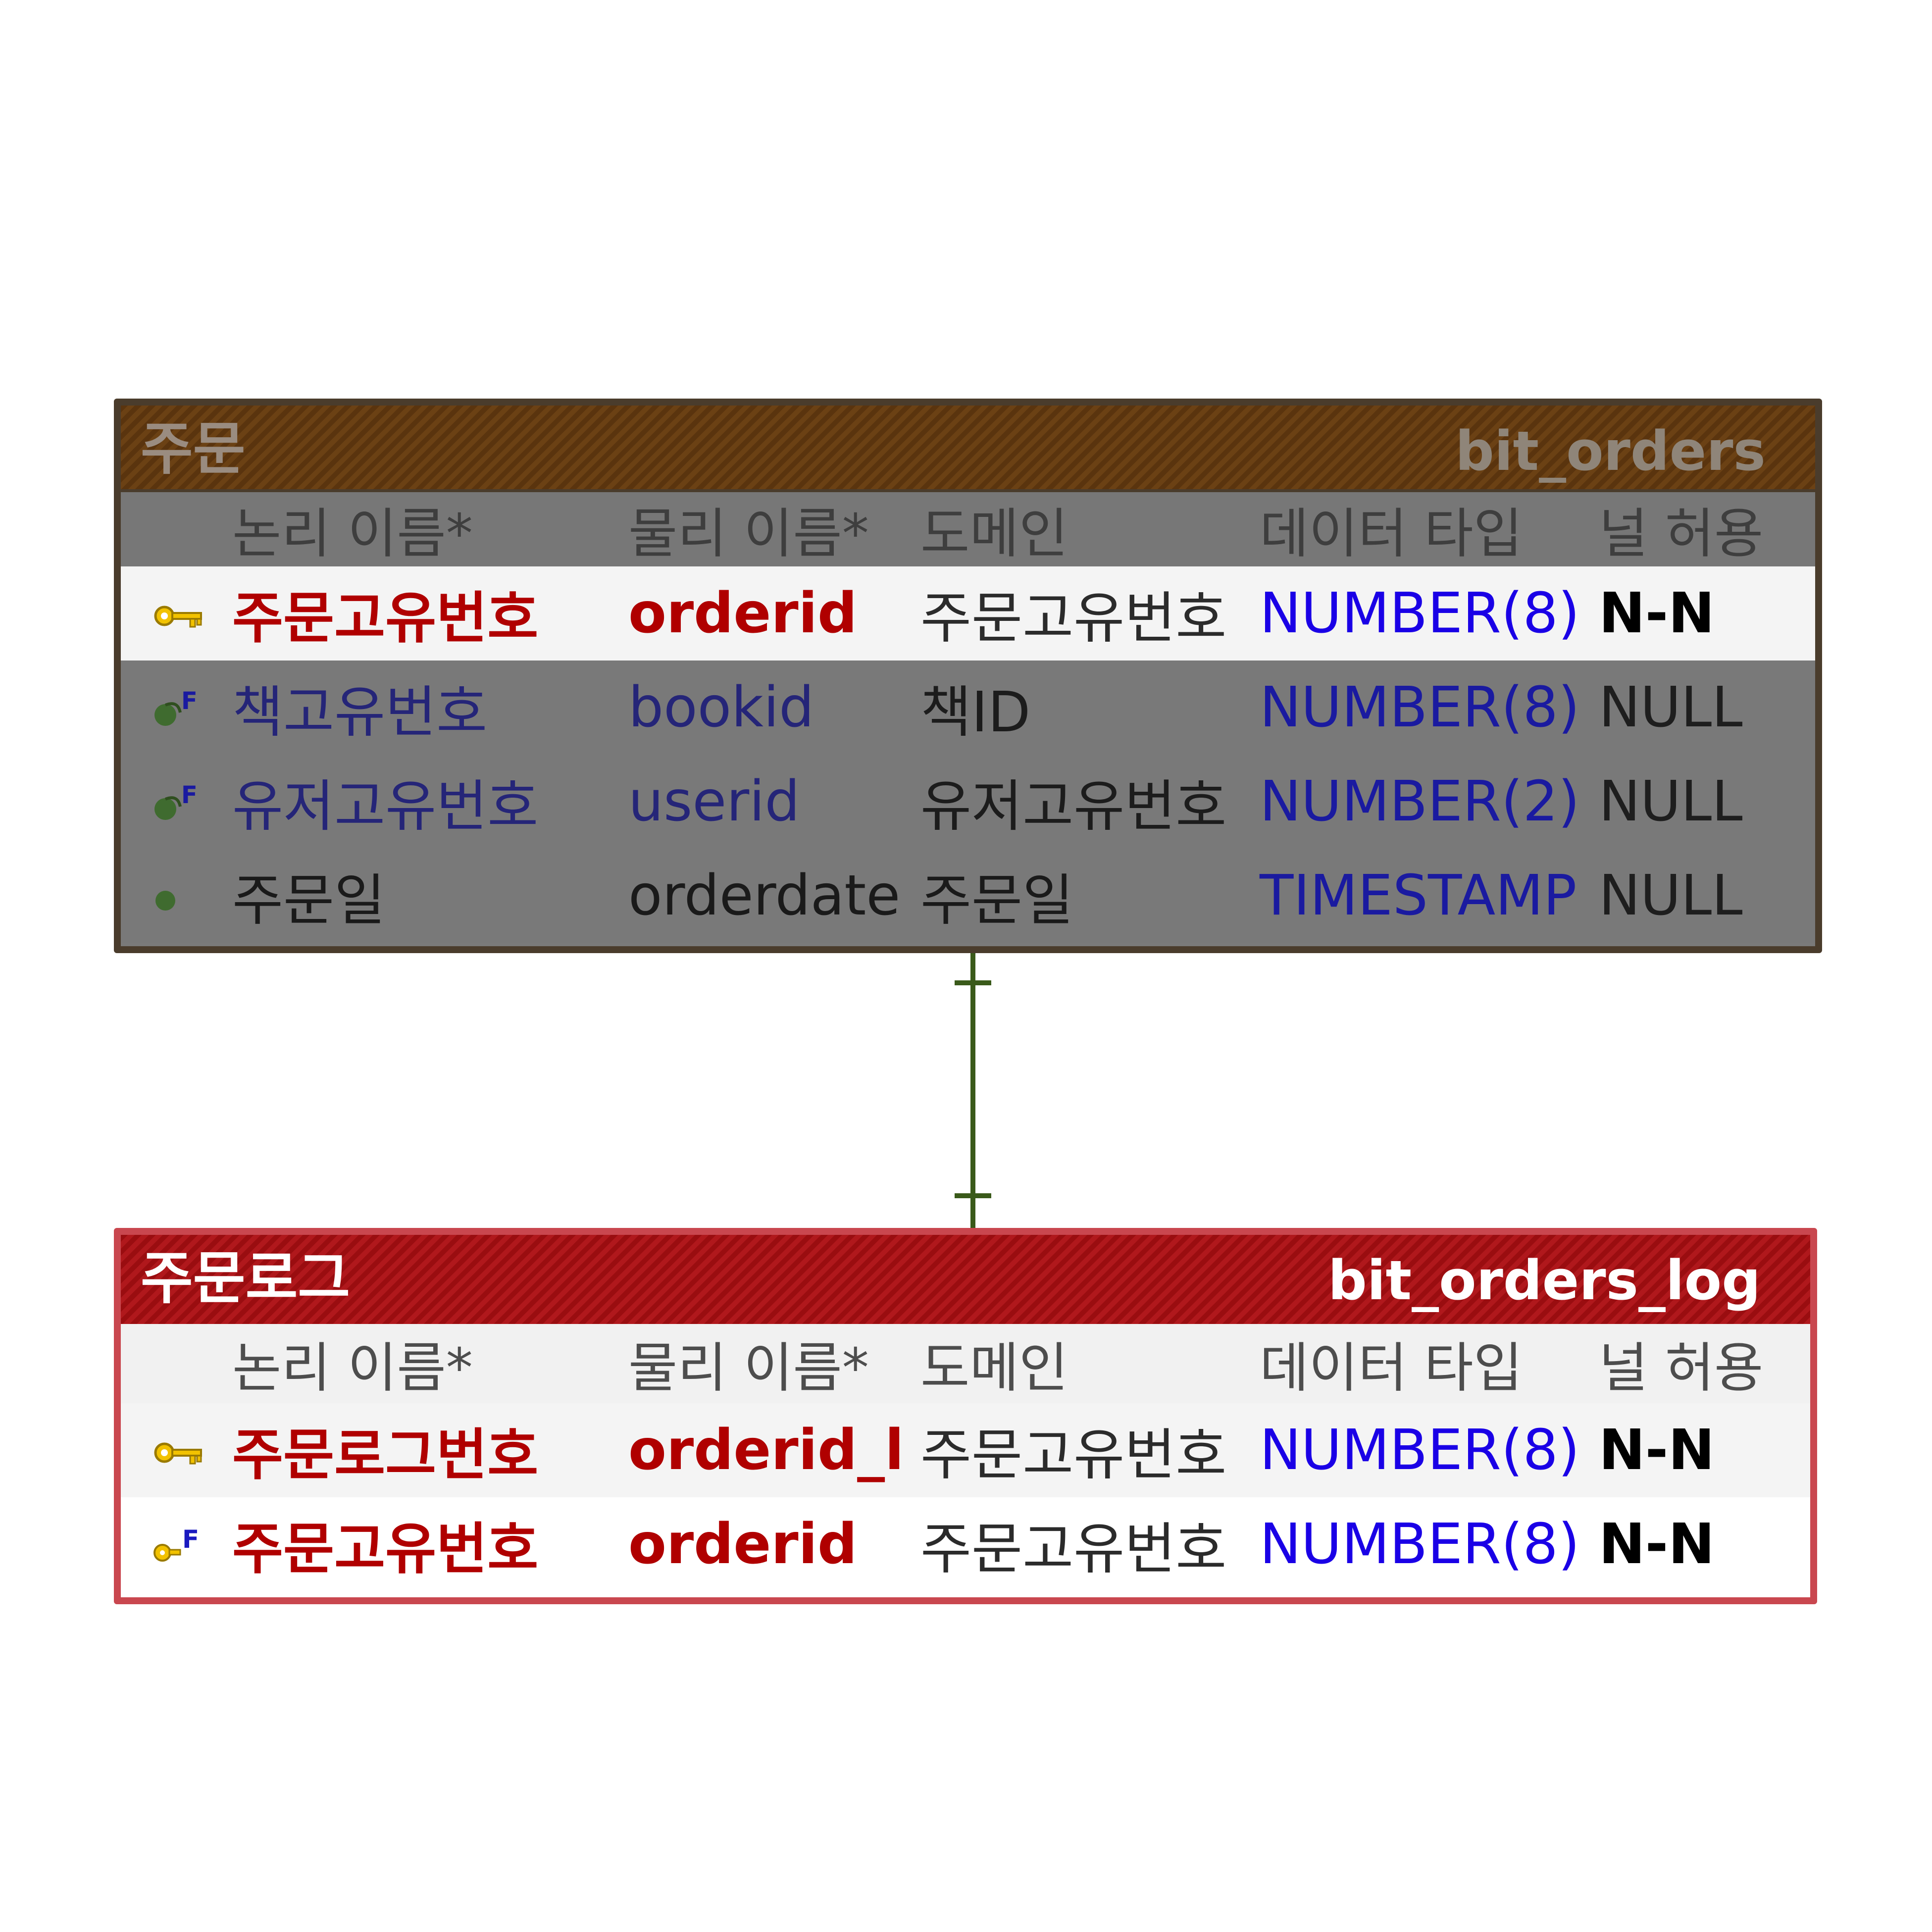 This screenshot has width=1932, height=1932. I want to click on entity-header: 주문 bit_orders, so click(968, 449).